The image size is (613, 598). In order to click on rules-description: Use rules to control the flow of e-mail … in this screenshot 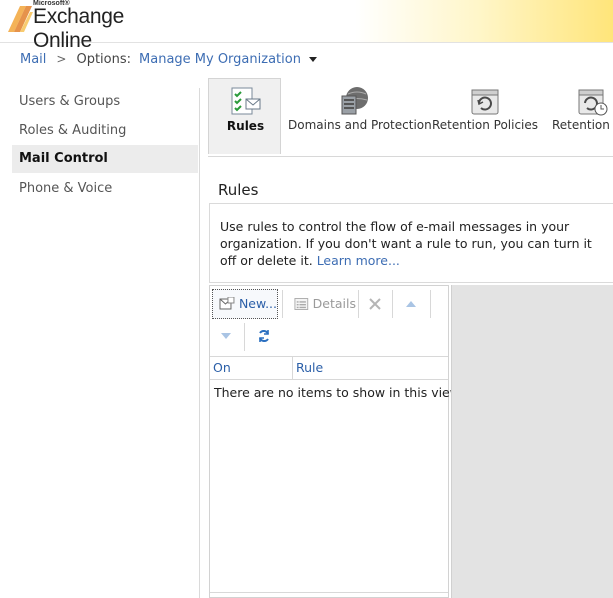, I will do `click(411, 243)`.